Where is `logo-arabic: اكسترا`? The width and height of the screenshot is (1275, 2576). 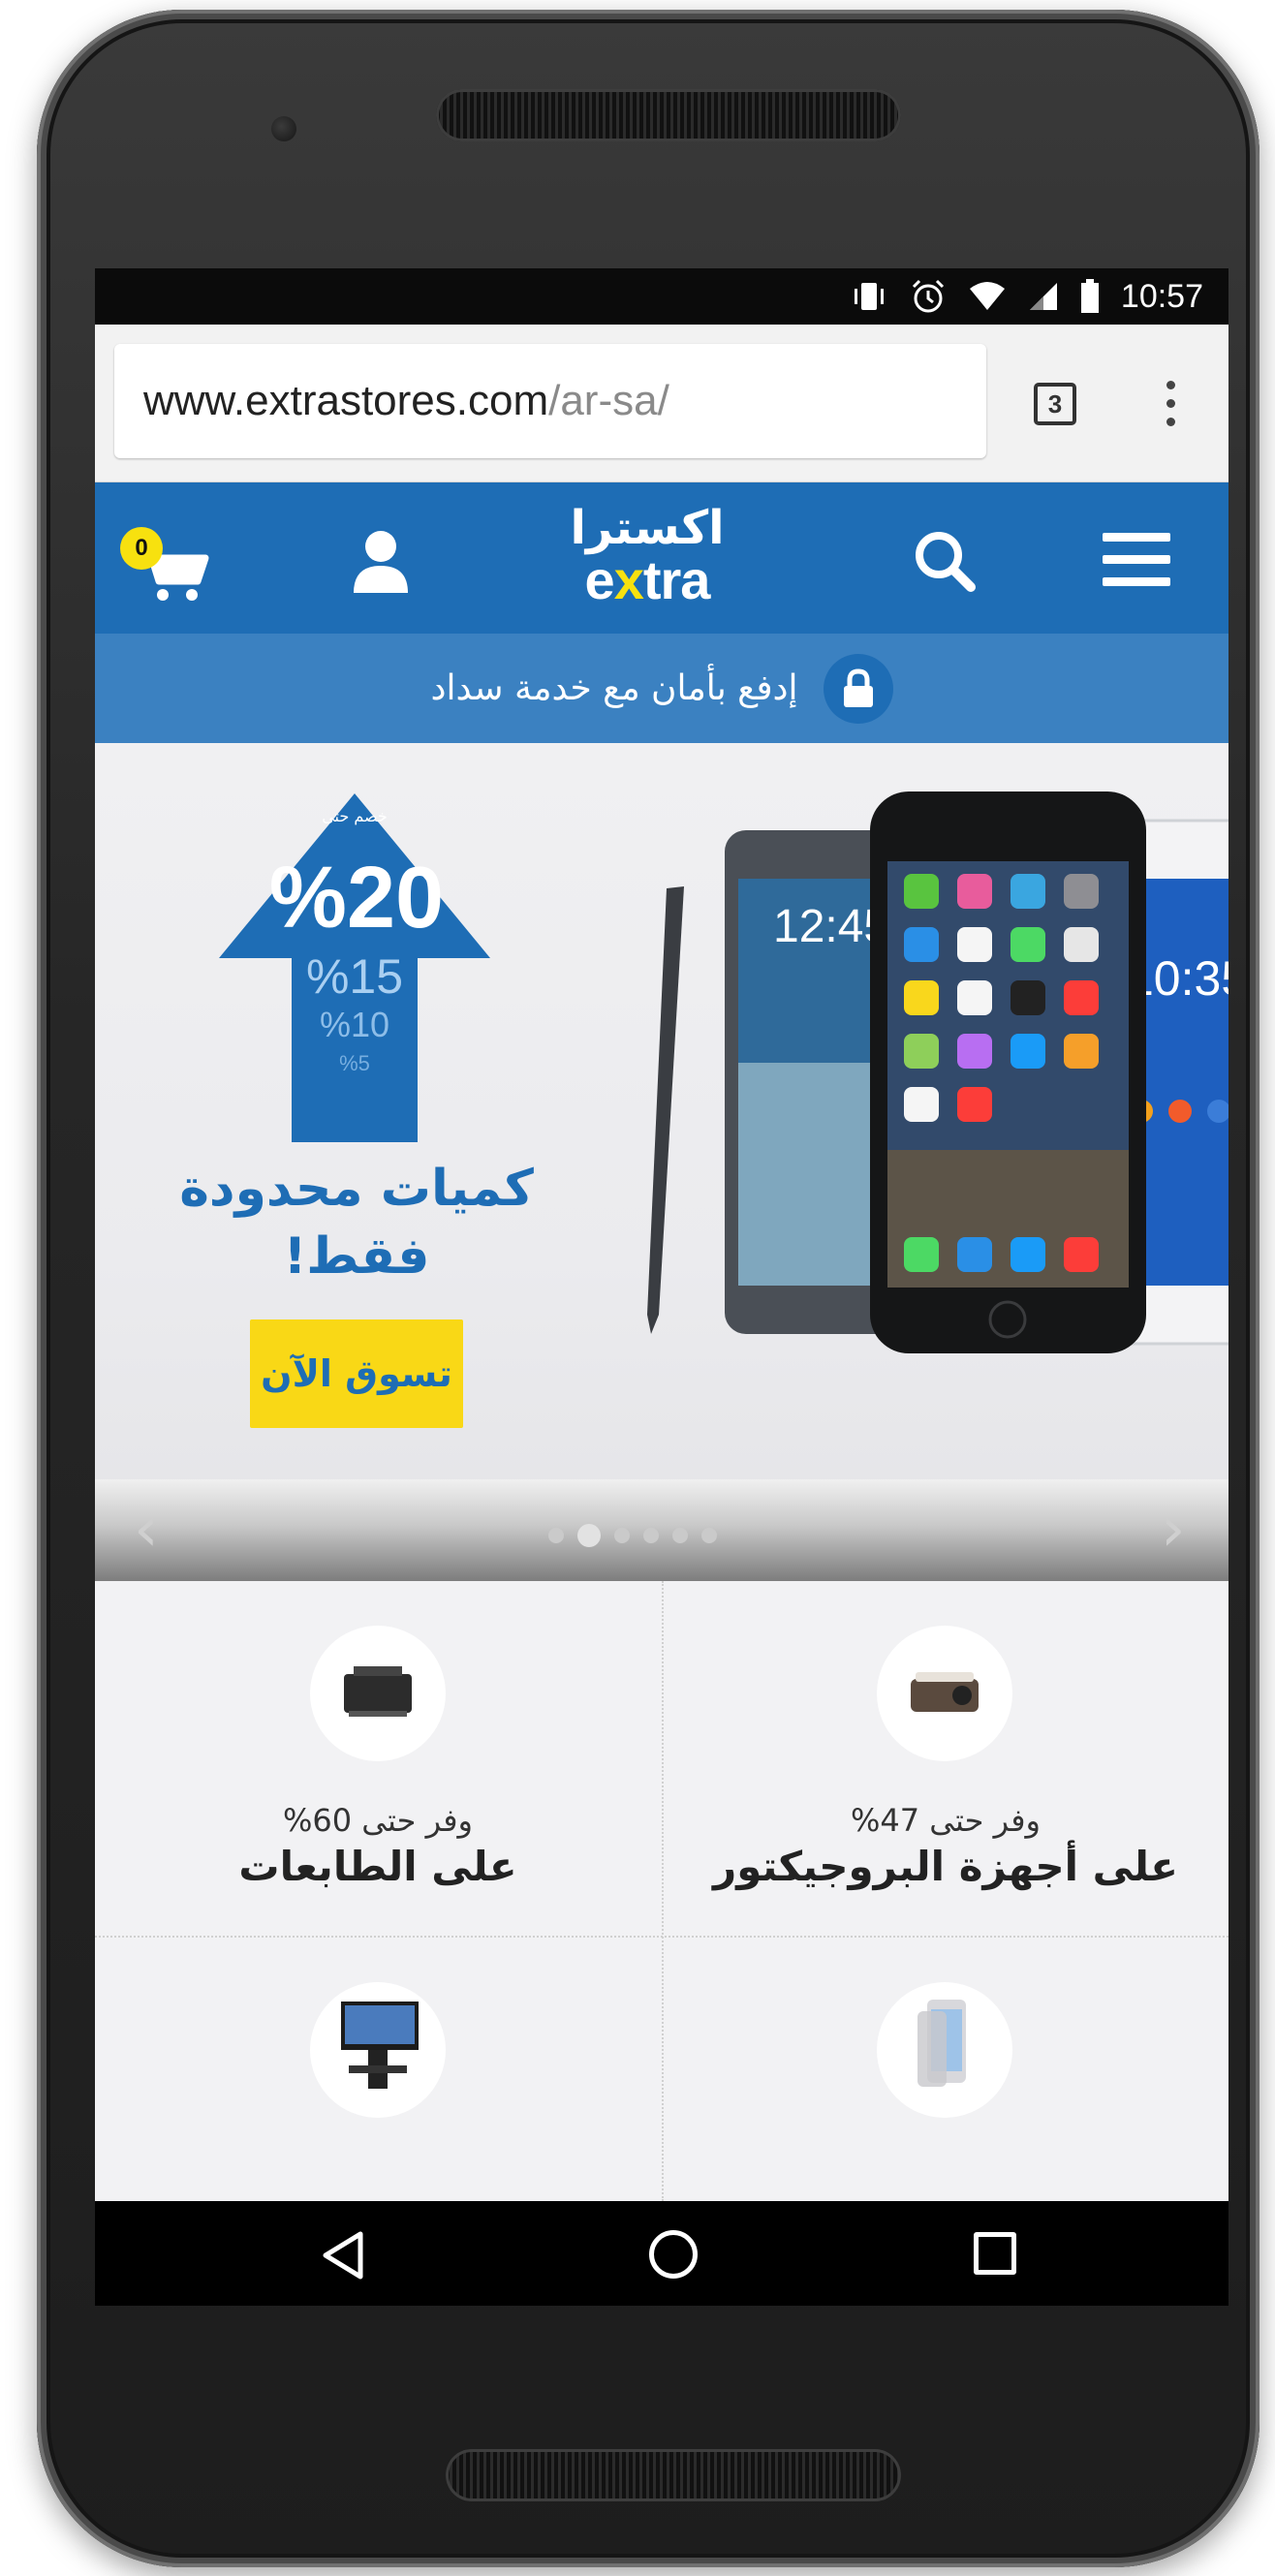 logo-arabic: اكسترا is located at coordinates (648, 528).